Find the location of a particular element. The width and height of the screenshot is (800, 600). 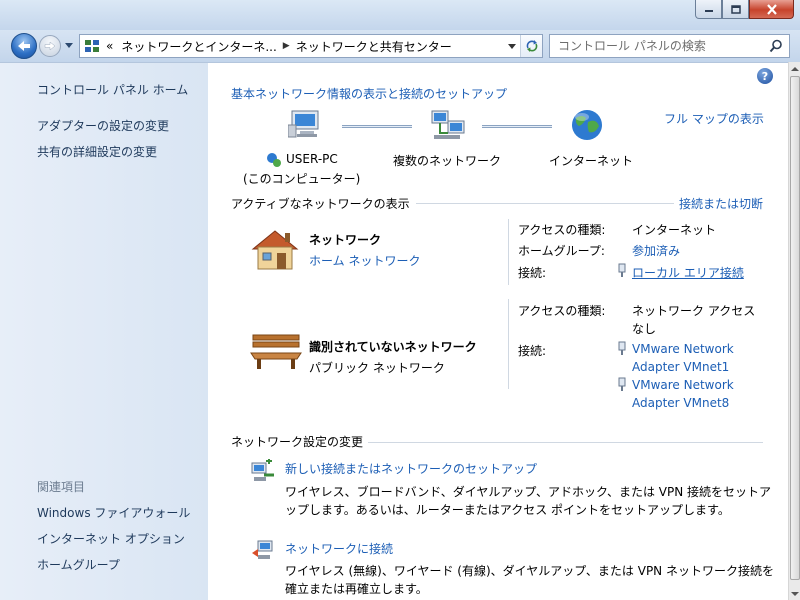

vertical-scrollbar is located at coordinates (794, 331).